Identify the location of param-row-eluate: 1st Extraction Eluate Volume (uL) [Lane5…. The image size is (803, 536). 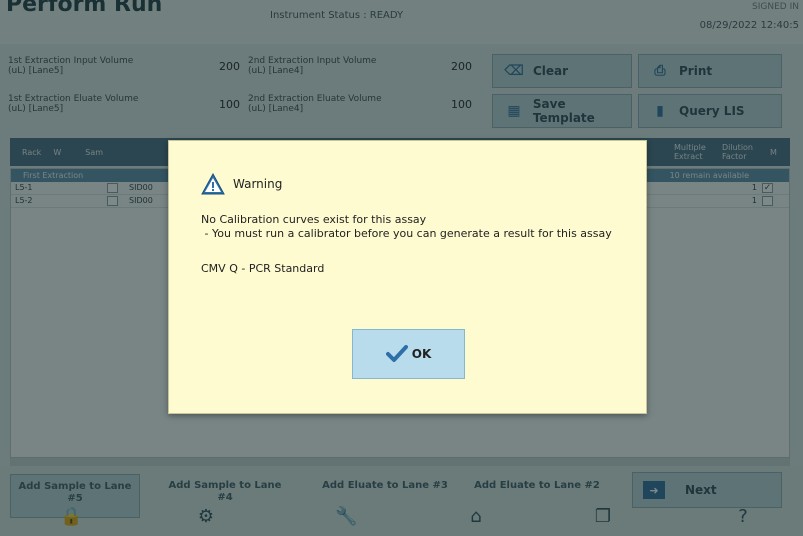
(248, 110).